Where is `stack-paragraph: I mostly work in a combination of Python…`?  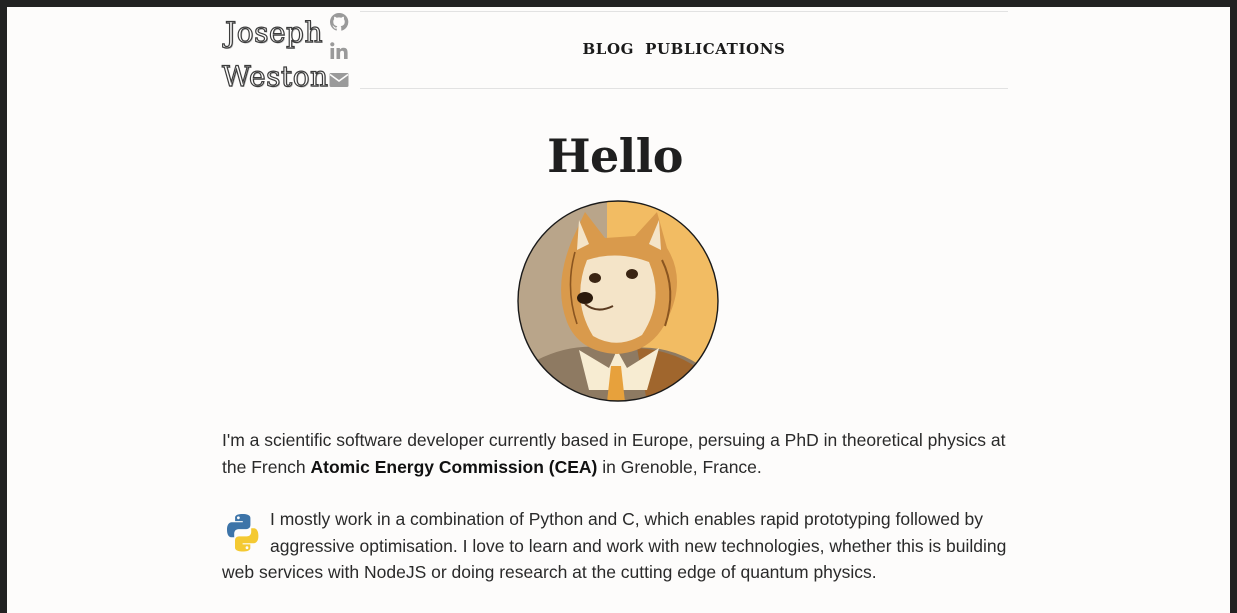
stack-paragraph: I mostly work in a combination of Python… is located at coordinates (615, 546).